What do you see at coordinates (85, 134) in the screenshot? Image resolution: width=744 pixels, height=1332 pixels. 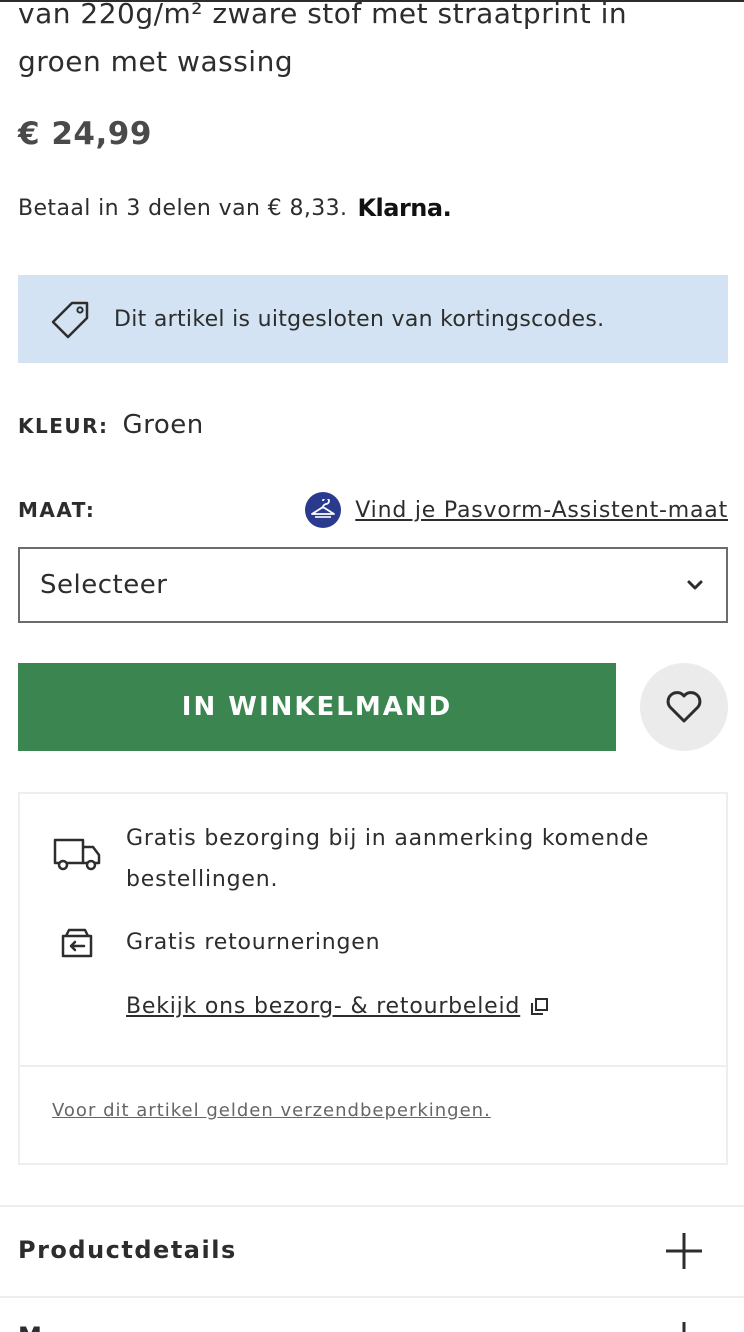 I see `product-price: € 24,99` at bounding box center [85, 134].